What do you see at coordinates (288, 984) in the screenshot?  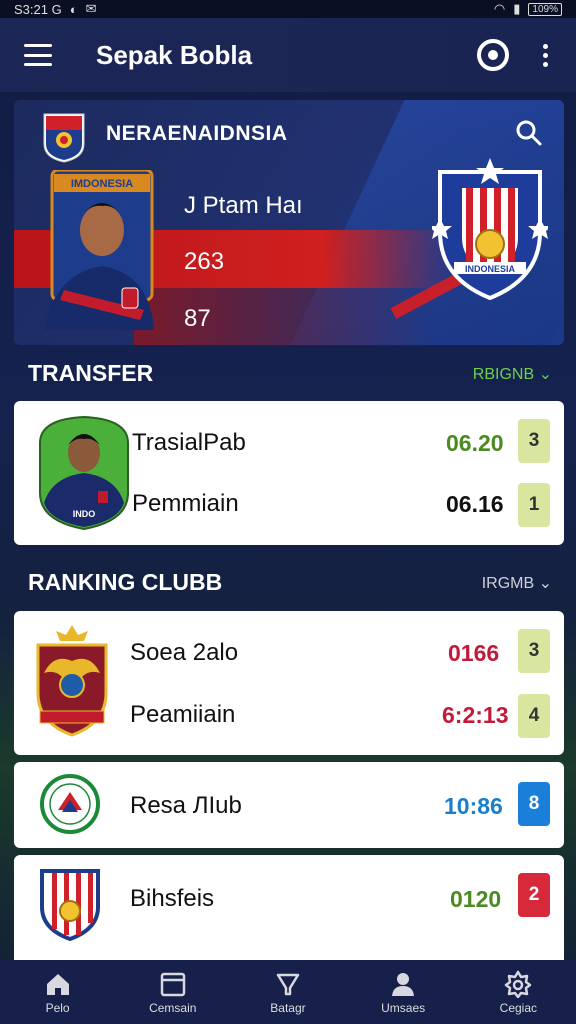 I see `trophy-icon` at bounding box center [288, 984].